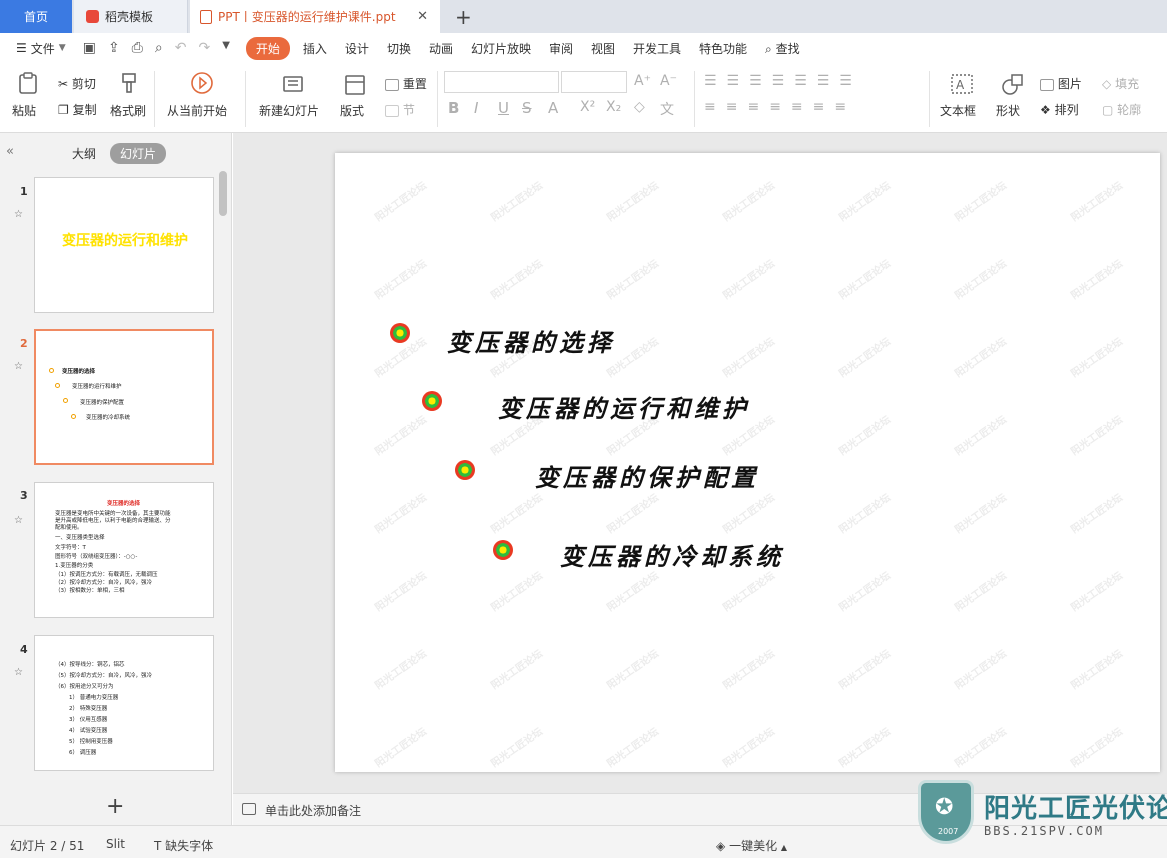 This screenshot has height=858, width=1167. I want to click on shape-icon, so click(1013, 84).